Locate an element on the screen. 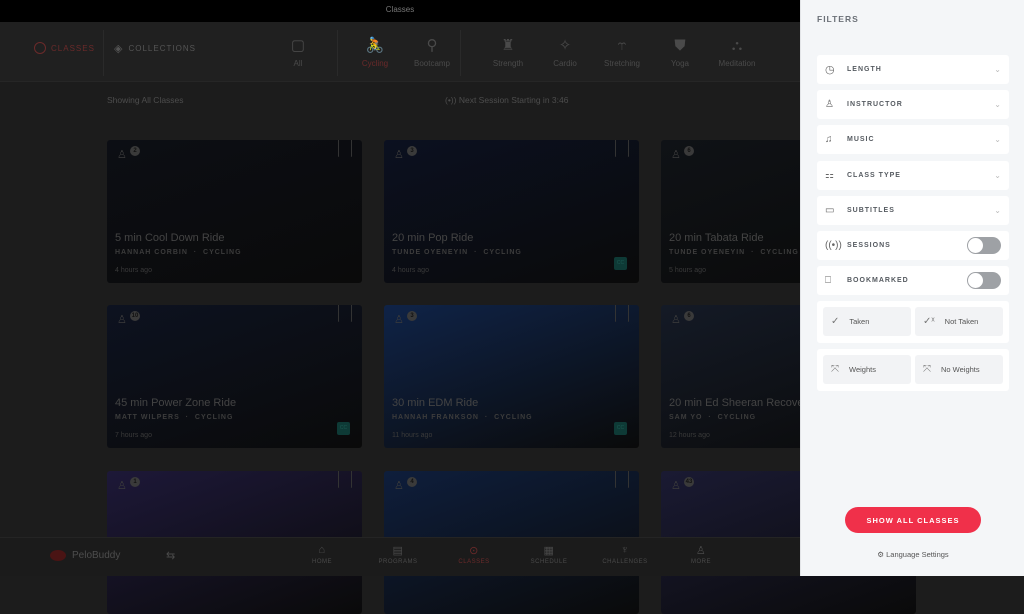 This screenshot has width=1024, height=614. class-subtitle: SAM YO · CYCLING is located at coordinates (712, 417).